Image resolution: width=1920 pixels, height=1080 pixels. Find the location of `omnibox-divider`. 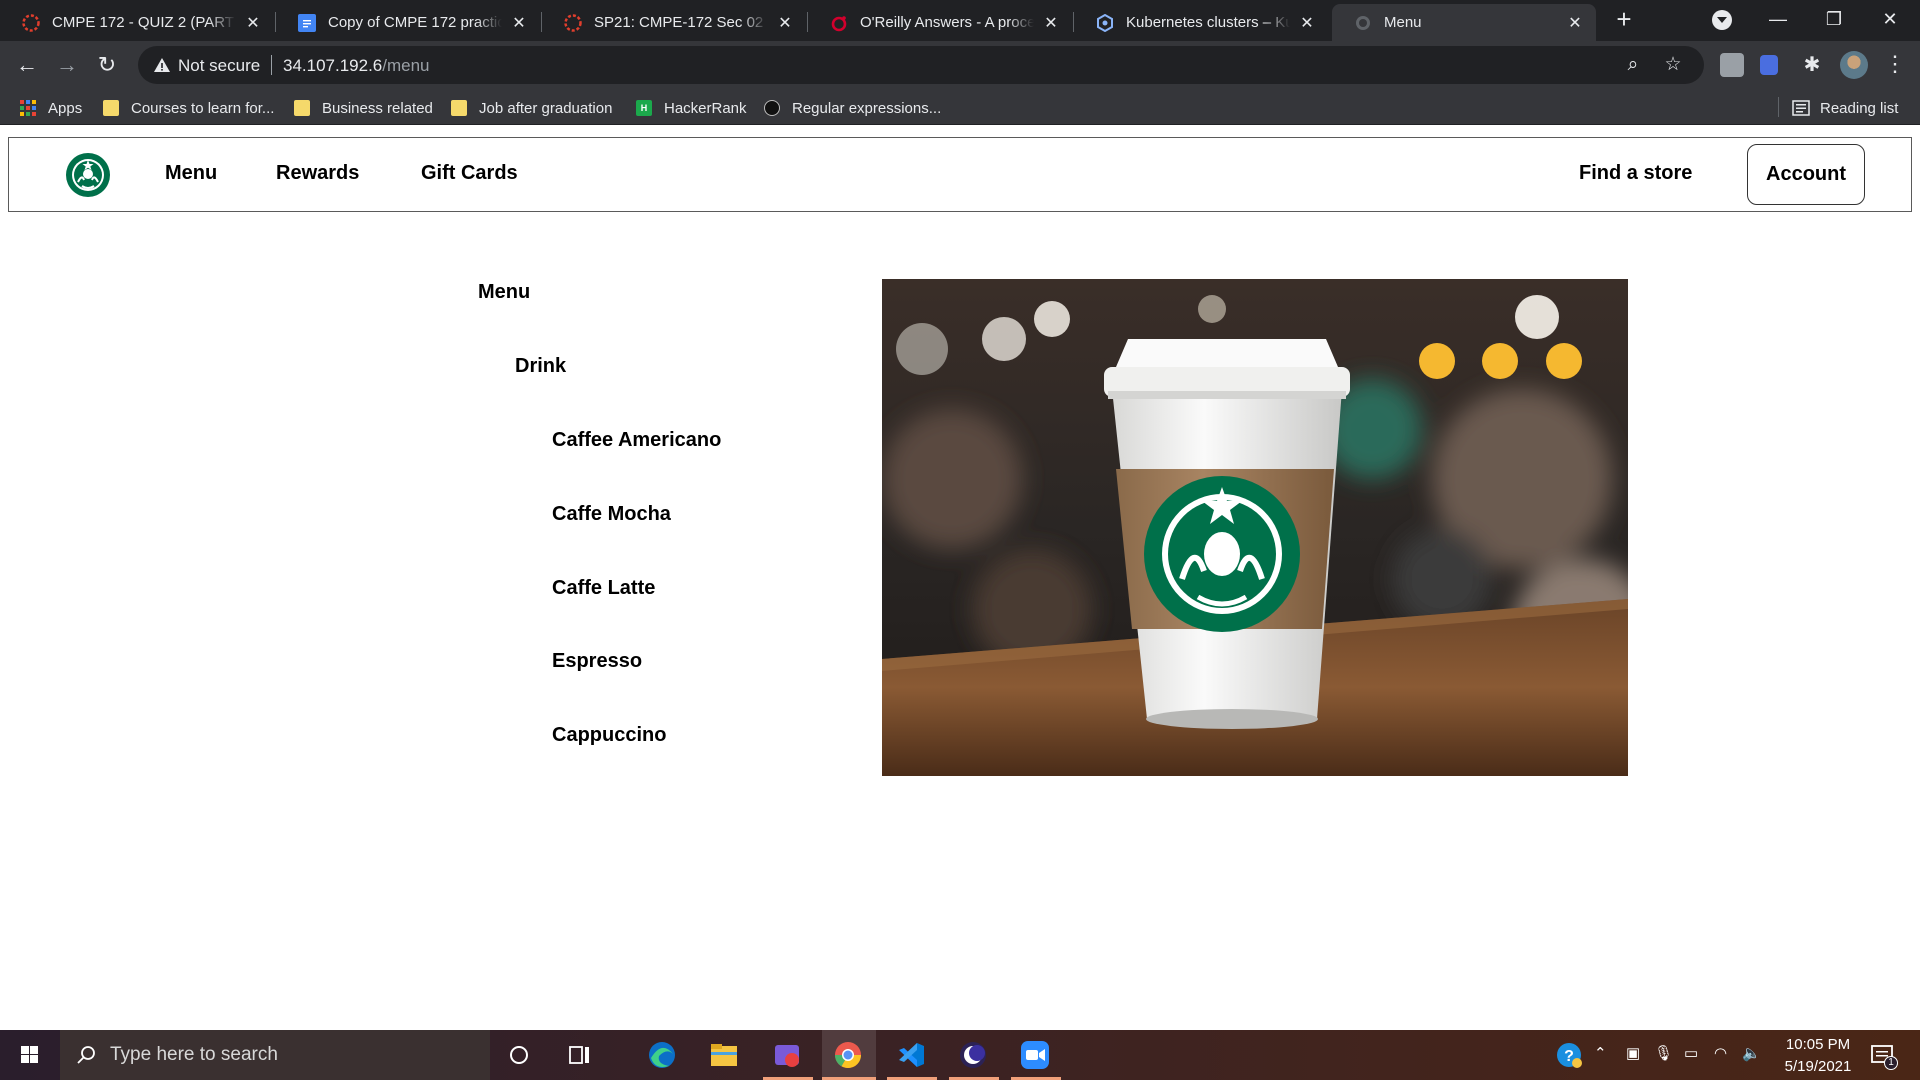

omnibox-divider is located at coordinates (271, 65).